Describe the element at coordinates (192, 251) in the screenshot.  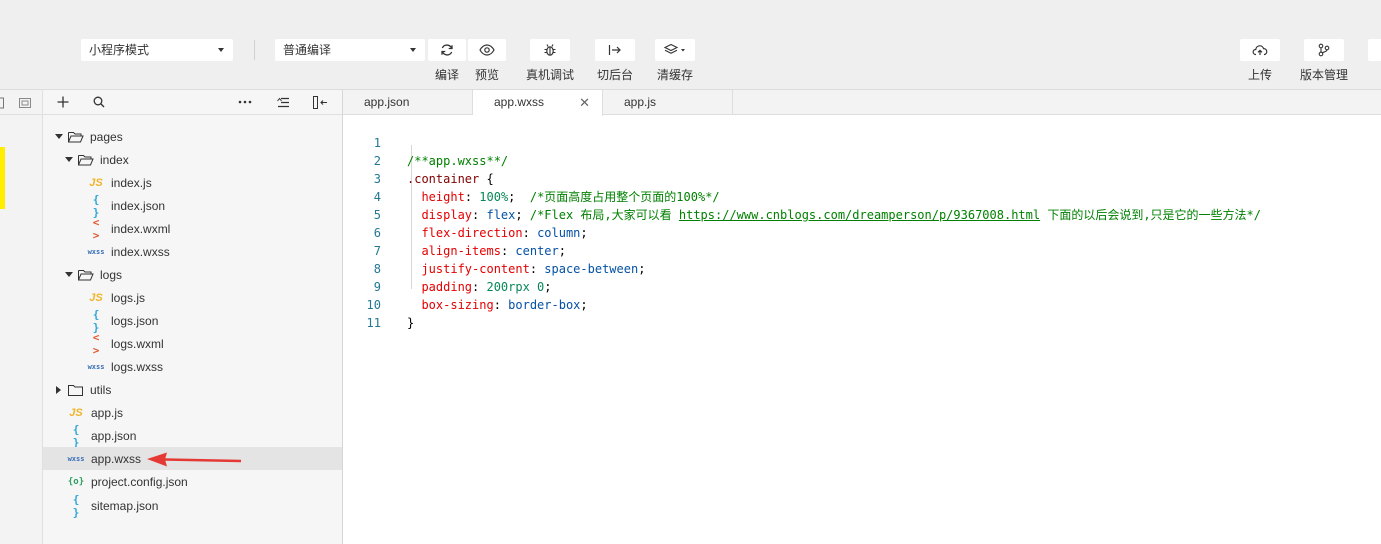
I see `file-index-wxss: wxss index.wxss` at that location.